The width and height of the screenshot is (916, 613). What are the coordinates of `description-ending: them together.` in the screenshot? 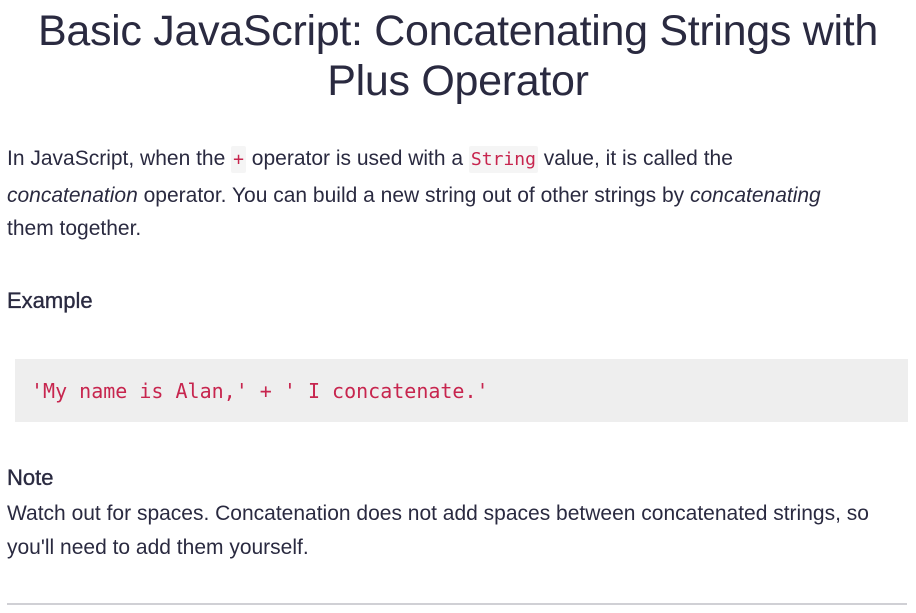 It's located at (74, 228).